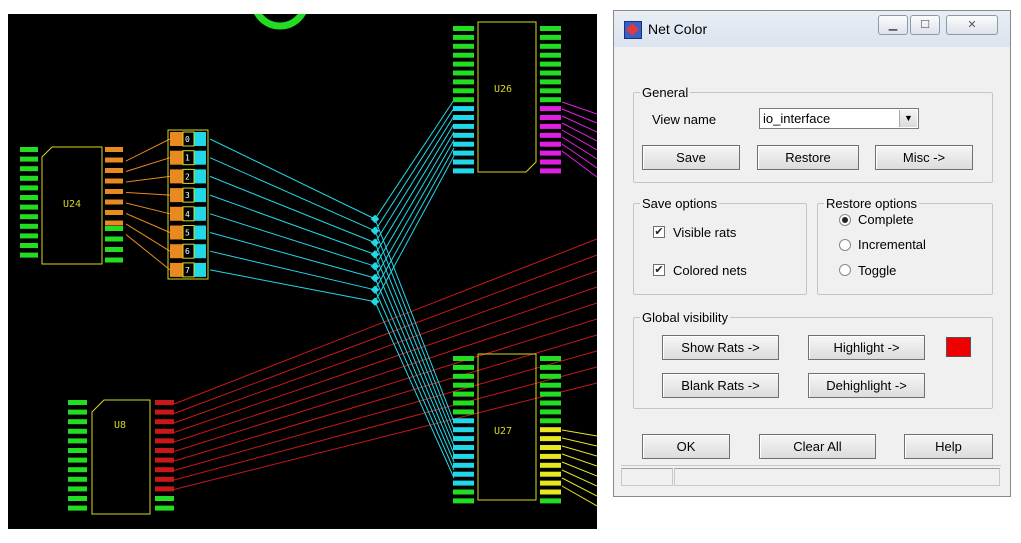 This screenshot has width=1021, height=543. What do you see at coordinates (893, 25) in the screenshot?
I see `minimize-button: ▁` at bounding box center [893, 25].